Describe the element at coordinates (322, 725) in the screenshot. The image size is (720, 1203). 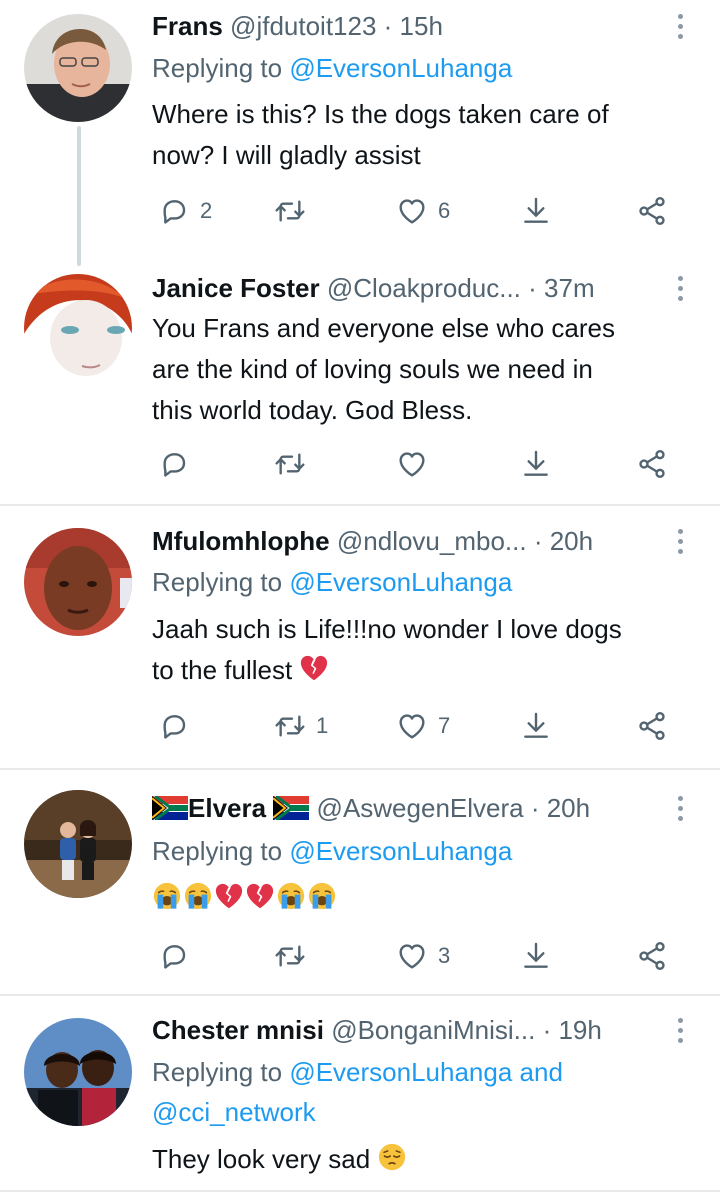
I see `retweet-count: 1` at that location.